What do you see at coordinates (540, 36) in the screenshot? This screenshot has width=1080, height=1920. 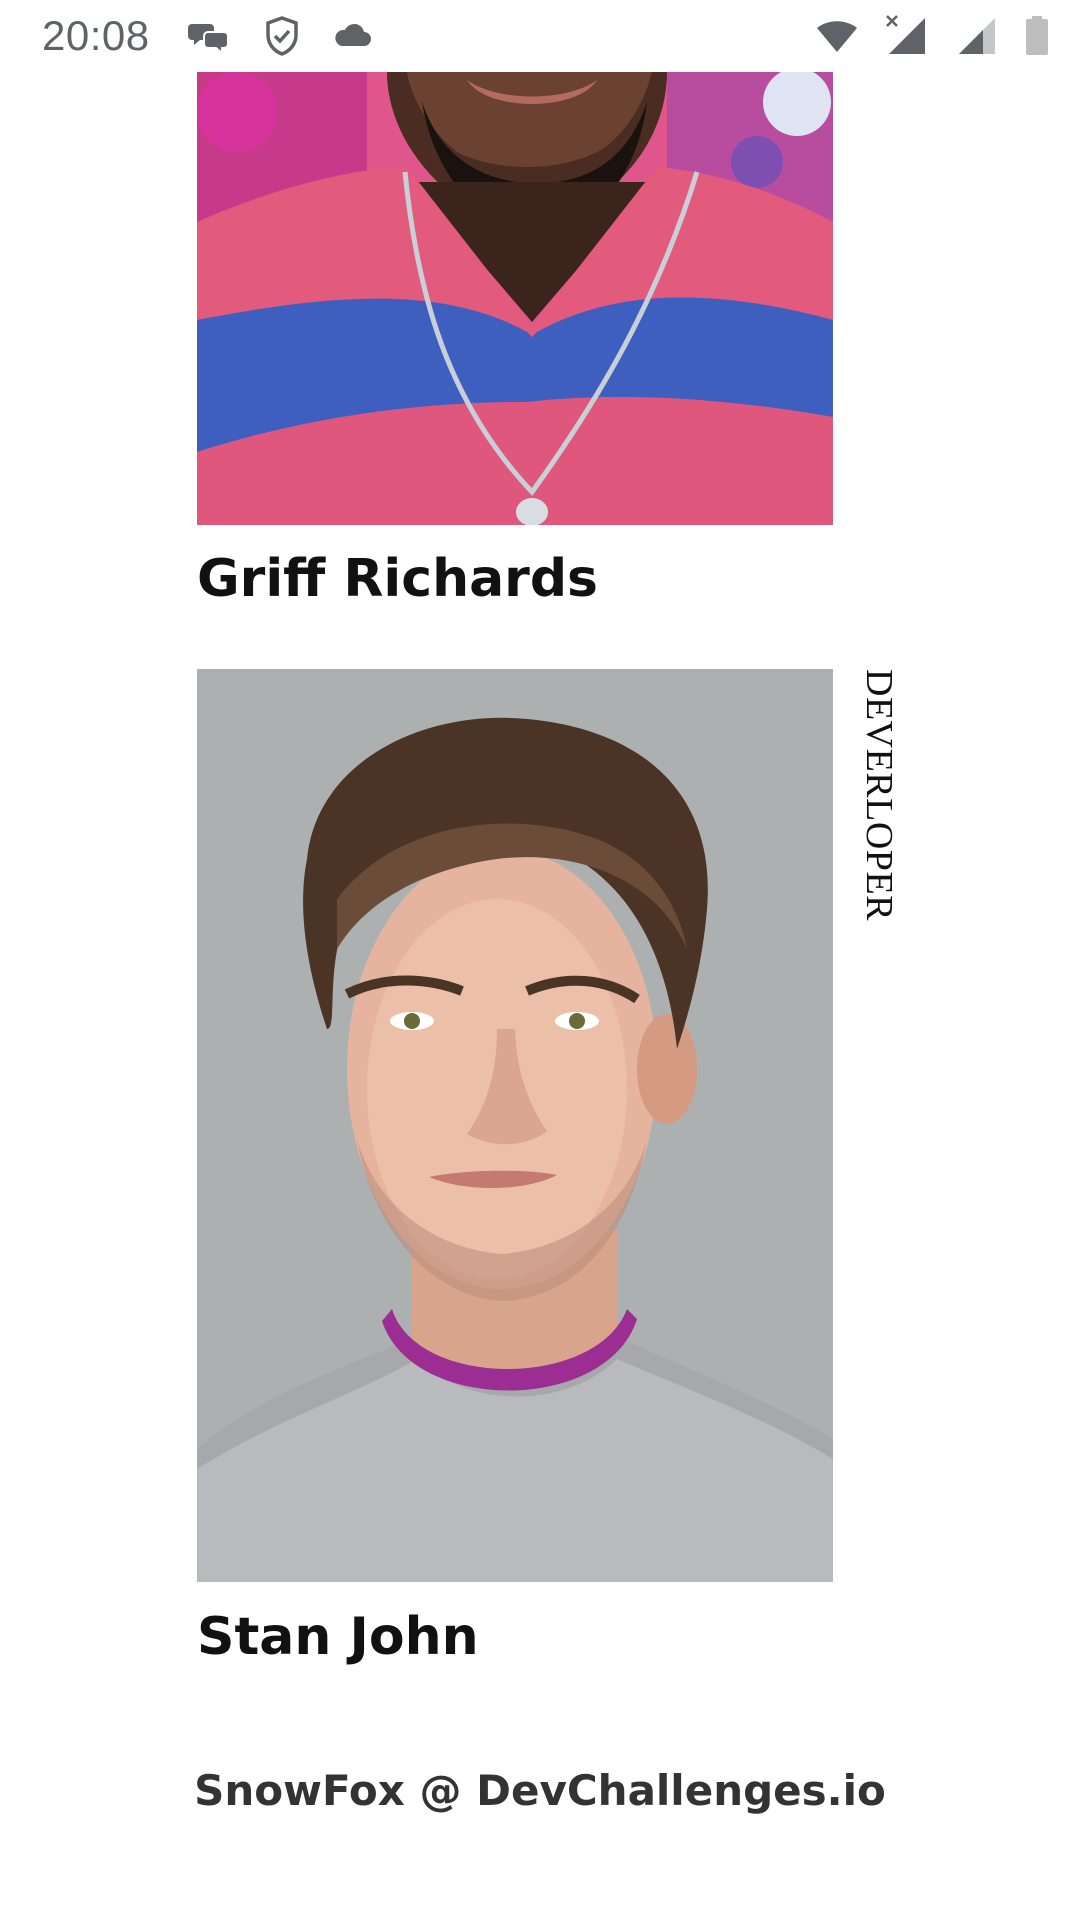 I see `status-bar: 20:08` at bounding box center [540, 36].